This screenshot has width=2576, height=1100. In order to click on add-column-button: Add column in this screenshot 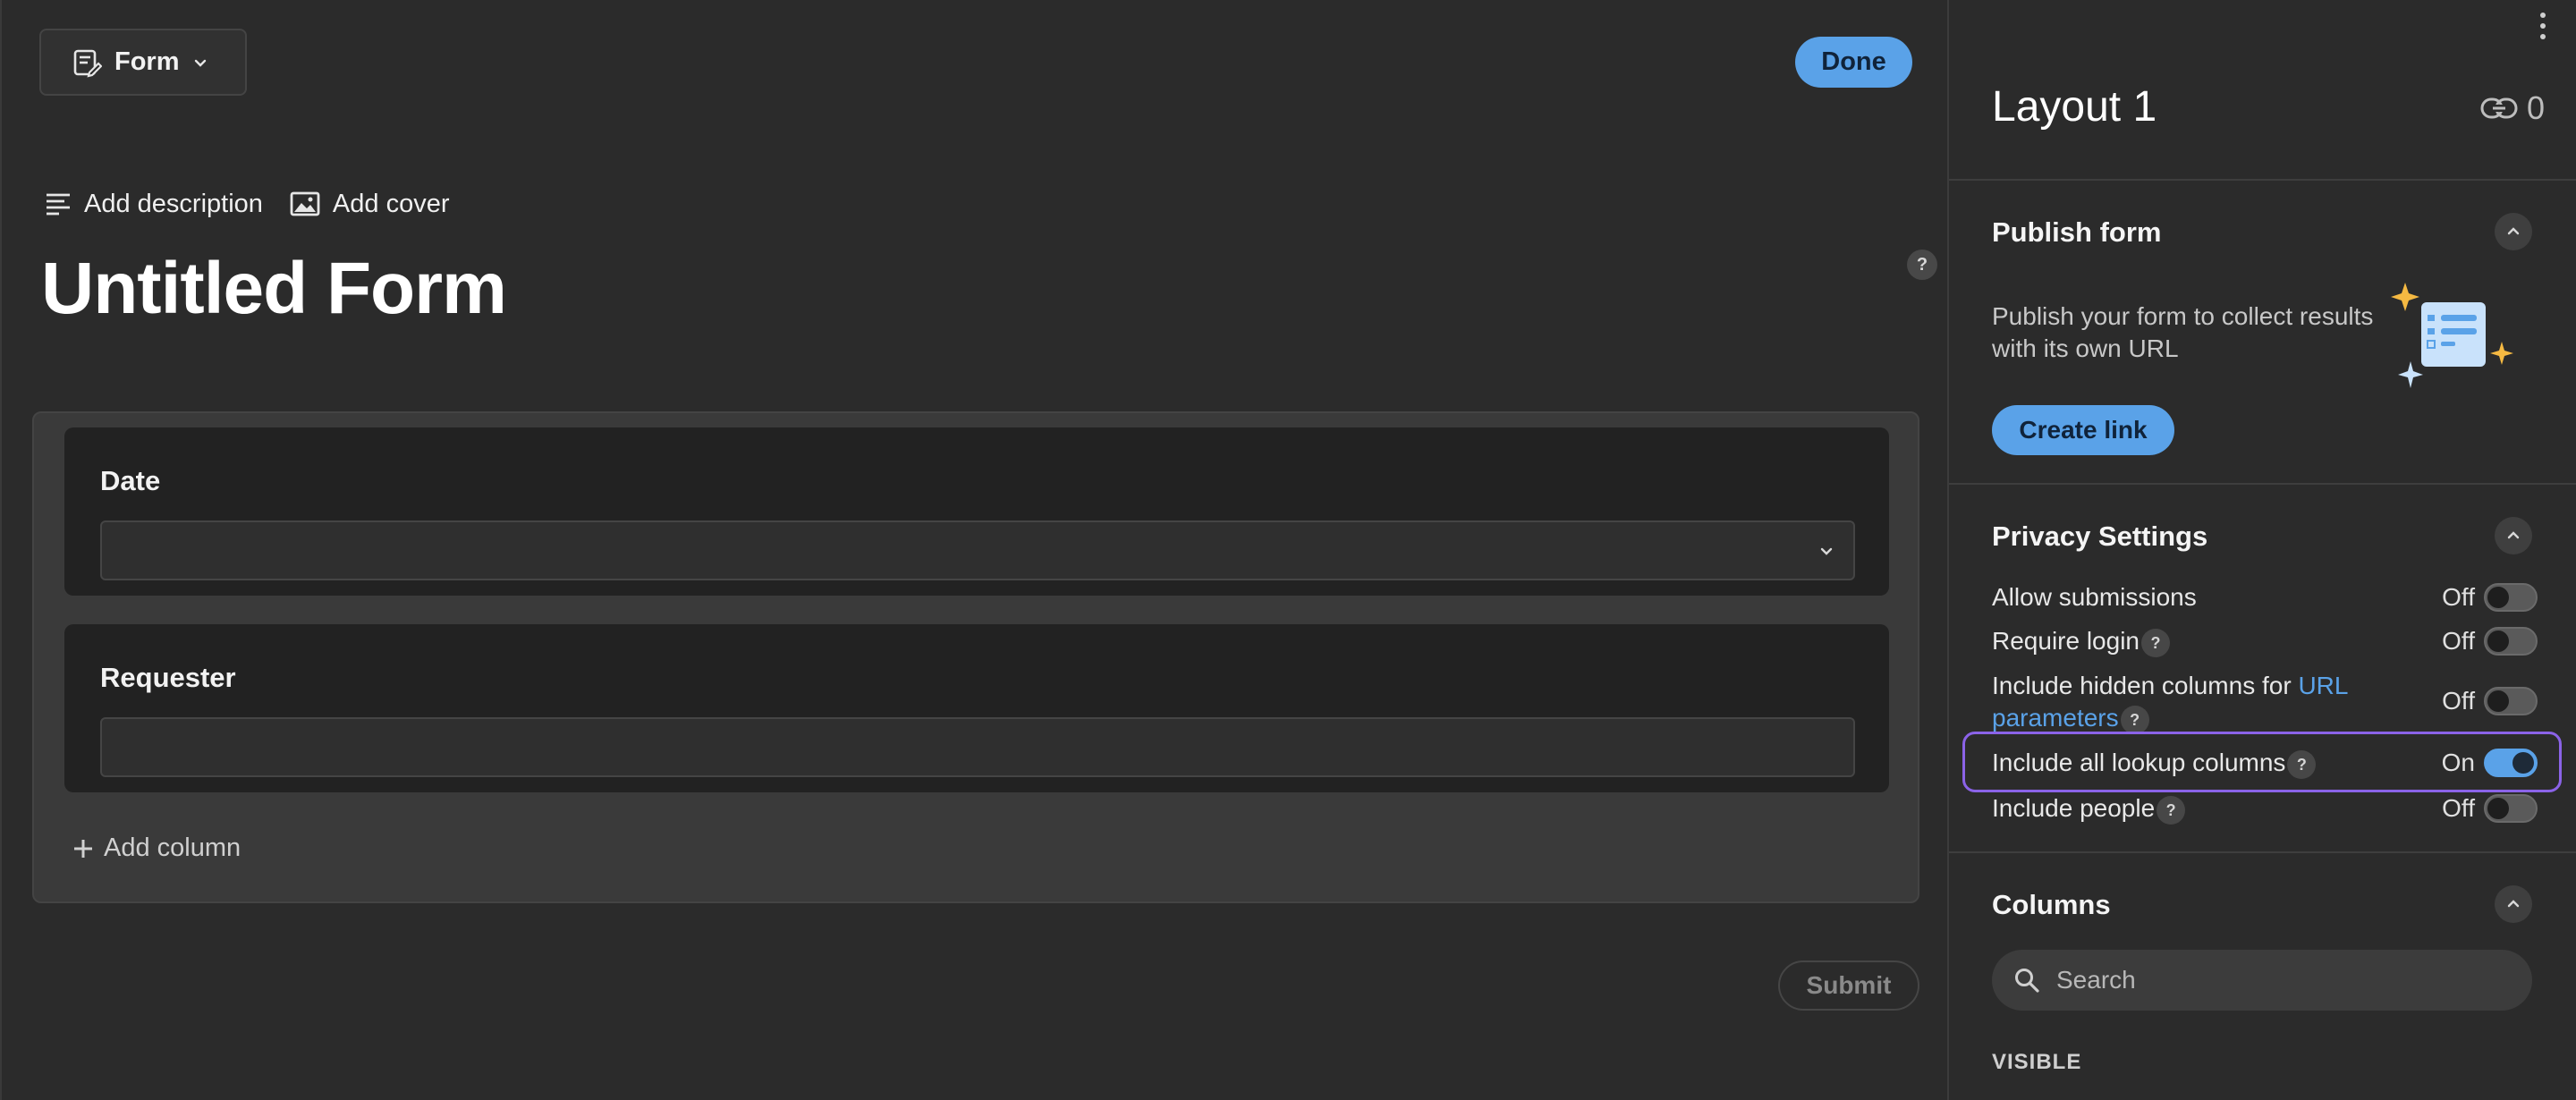, I will do `click(156, 848)`.